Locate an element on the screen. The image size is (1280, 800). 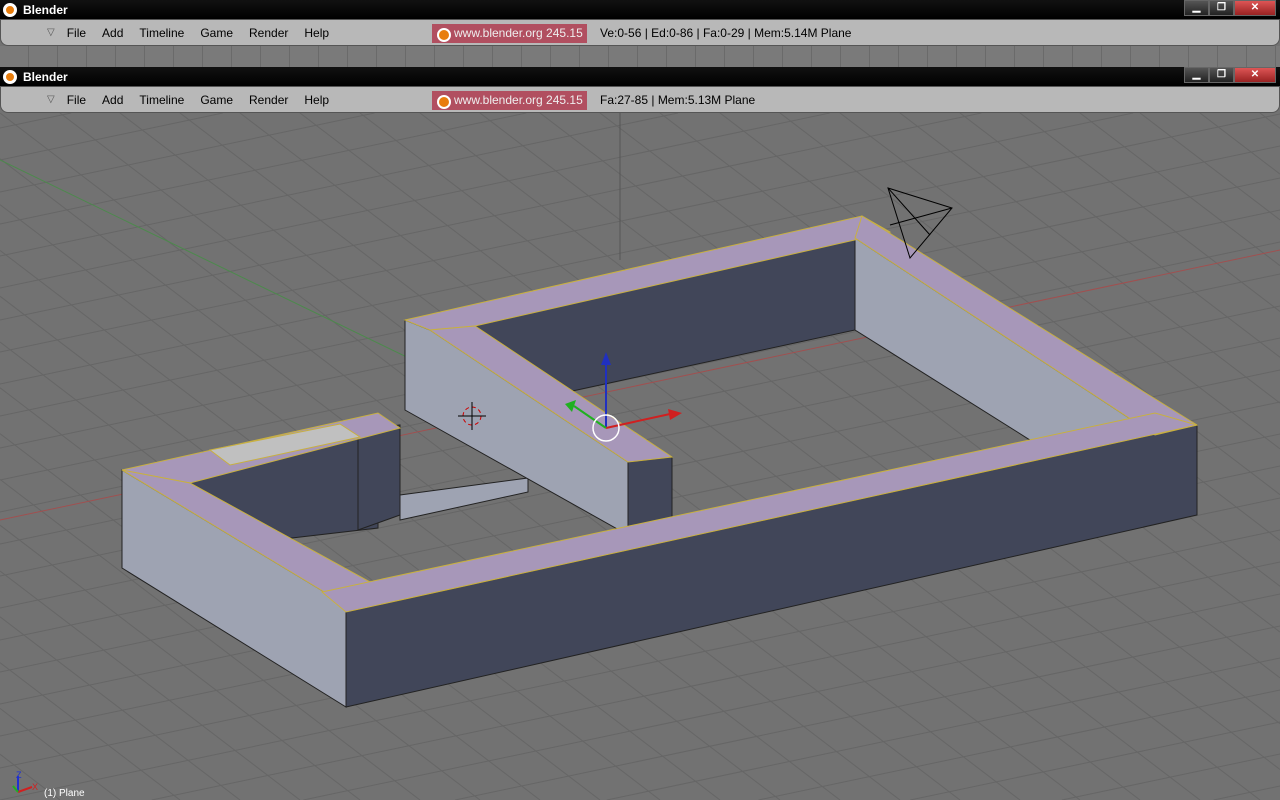
timeline-strip is located at coordinates (640, 56).